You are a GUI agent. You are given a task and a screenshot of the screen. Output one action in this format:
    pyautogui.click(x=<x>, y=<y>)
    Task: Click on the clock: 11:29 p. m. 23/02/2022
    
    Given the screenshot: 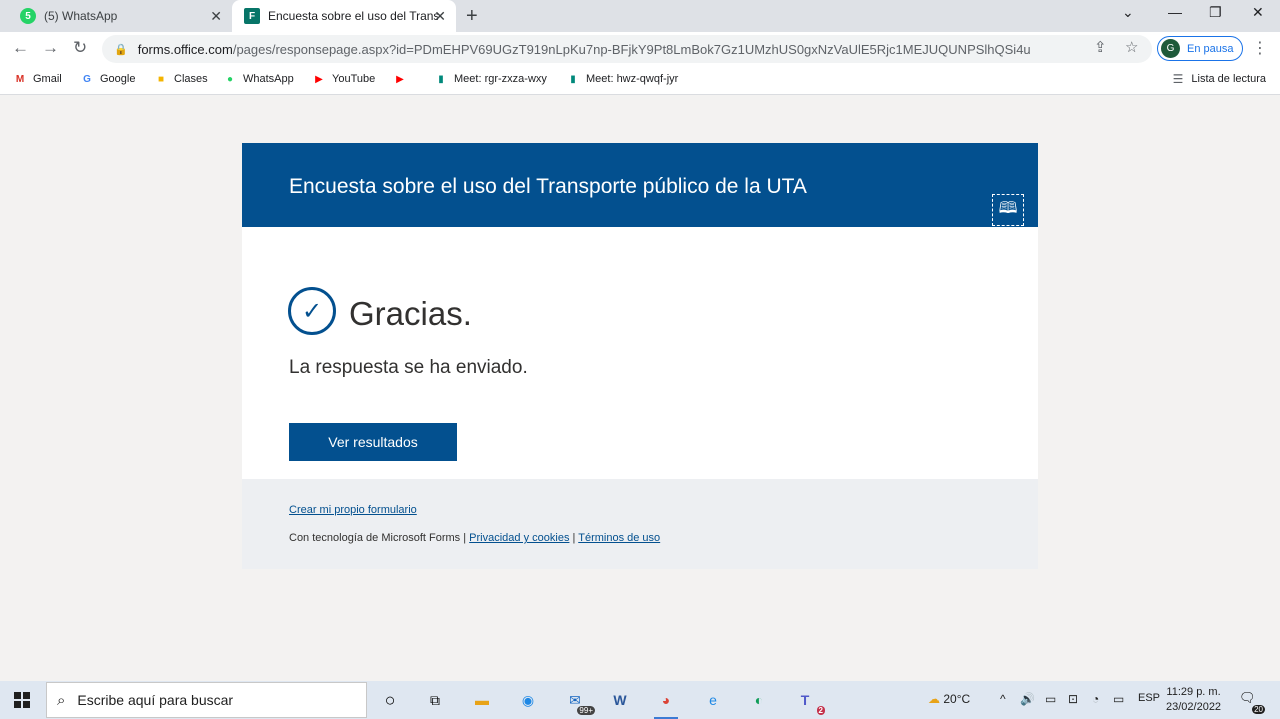 What is the action you would take?
    pyautogui.click(x=1193, y=700)
    